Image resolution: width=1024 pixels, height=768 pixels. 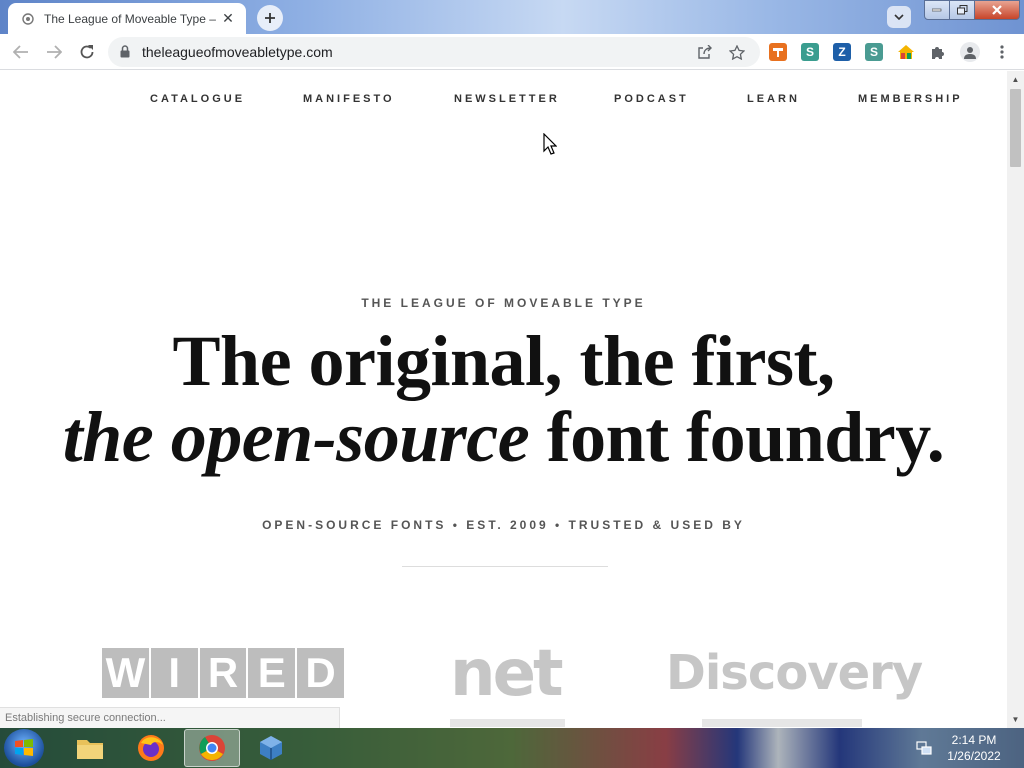 I want to click on folder-icon, so click(x=90, y=749).